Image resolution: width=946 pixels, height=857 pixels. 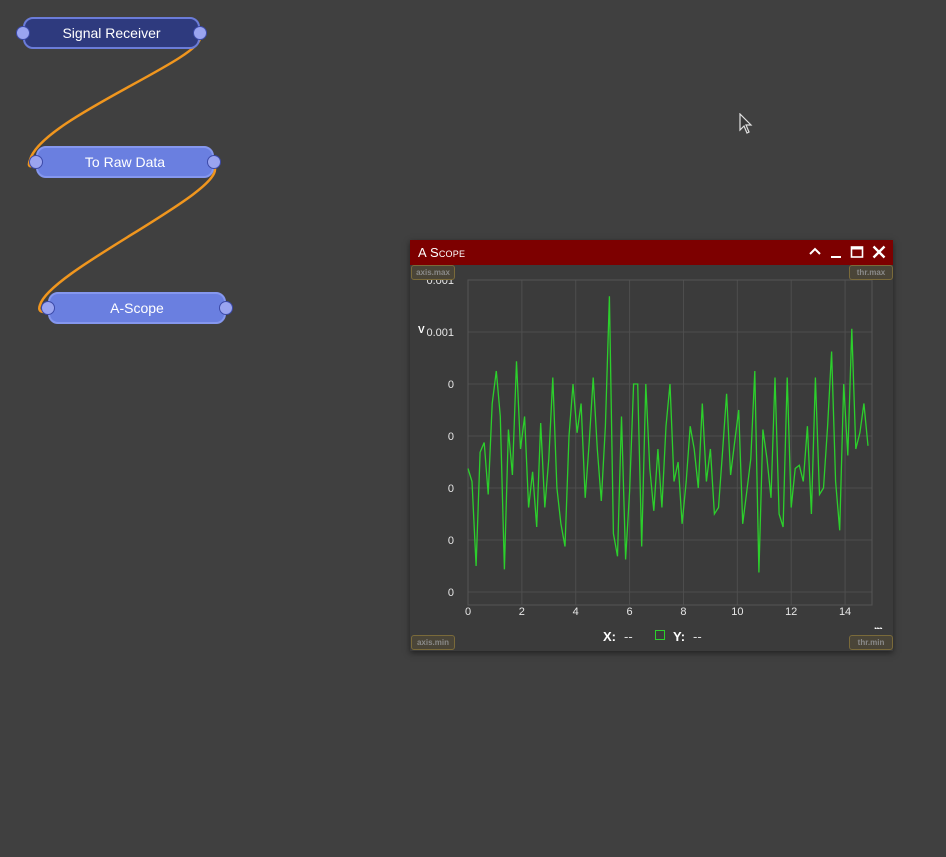 I want to click on y-readout-value: --, so click(x=697, y=636).